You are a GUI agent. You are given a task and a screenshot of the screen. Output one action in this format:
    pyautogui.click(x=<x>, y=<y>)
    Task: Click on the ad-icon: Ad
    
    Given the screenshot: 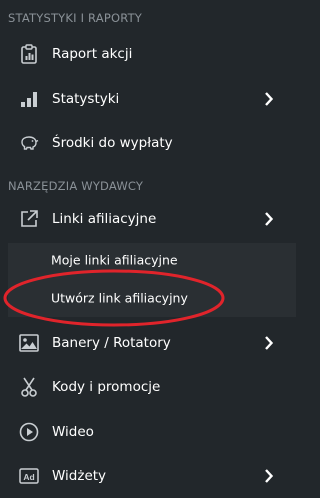 What is the action you would take?
    pyautogui.click(x=29, y=476)
    